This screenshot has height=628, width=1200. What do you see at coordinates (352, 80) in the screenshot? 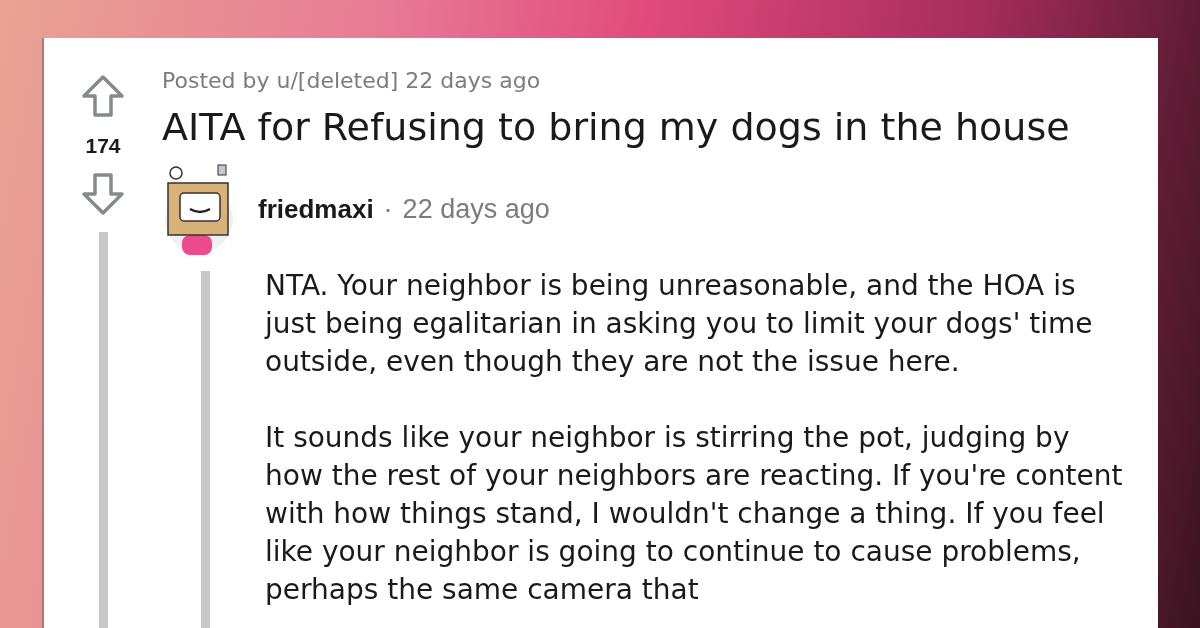
I see `post-meta: Posted by u/[deleted] 22 days ago` at bounding box center [352, 80].